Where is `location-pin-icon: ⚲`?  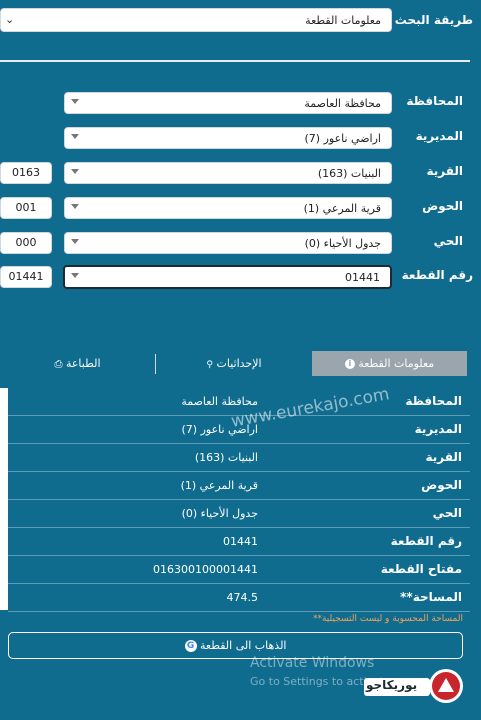
location-pin-icon: ⚲ is located at coordinates (210, 365).